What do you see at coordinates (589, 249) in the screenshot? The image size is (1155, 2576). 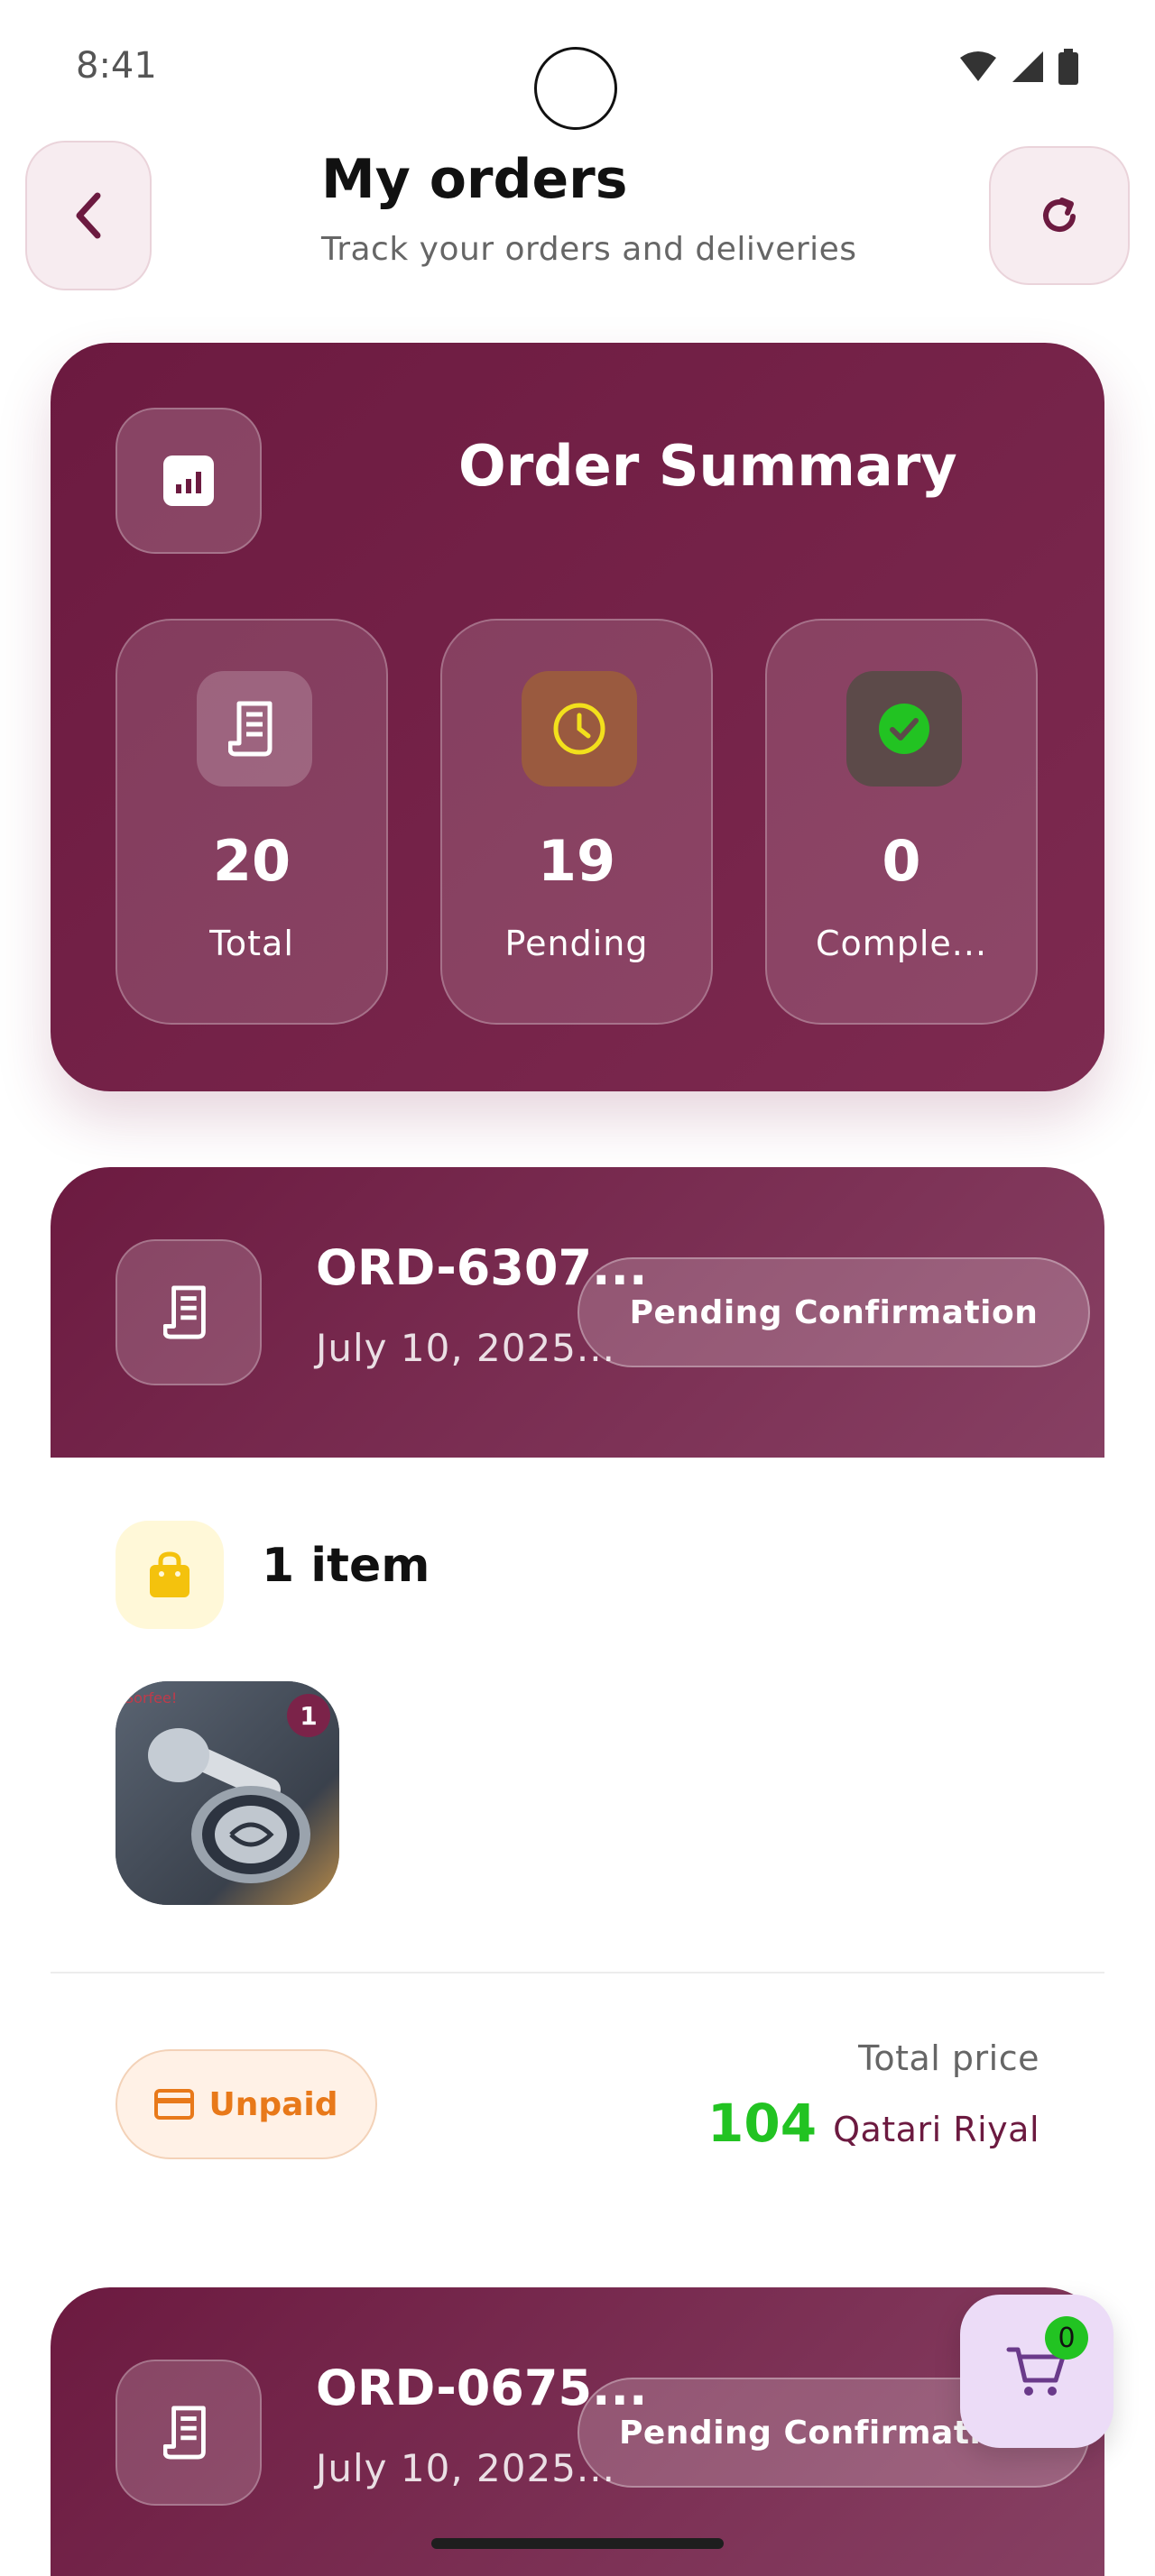 I see `page-subtitle: Track your orders and deliveries` at bounding box center [589, 249].